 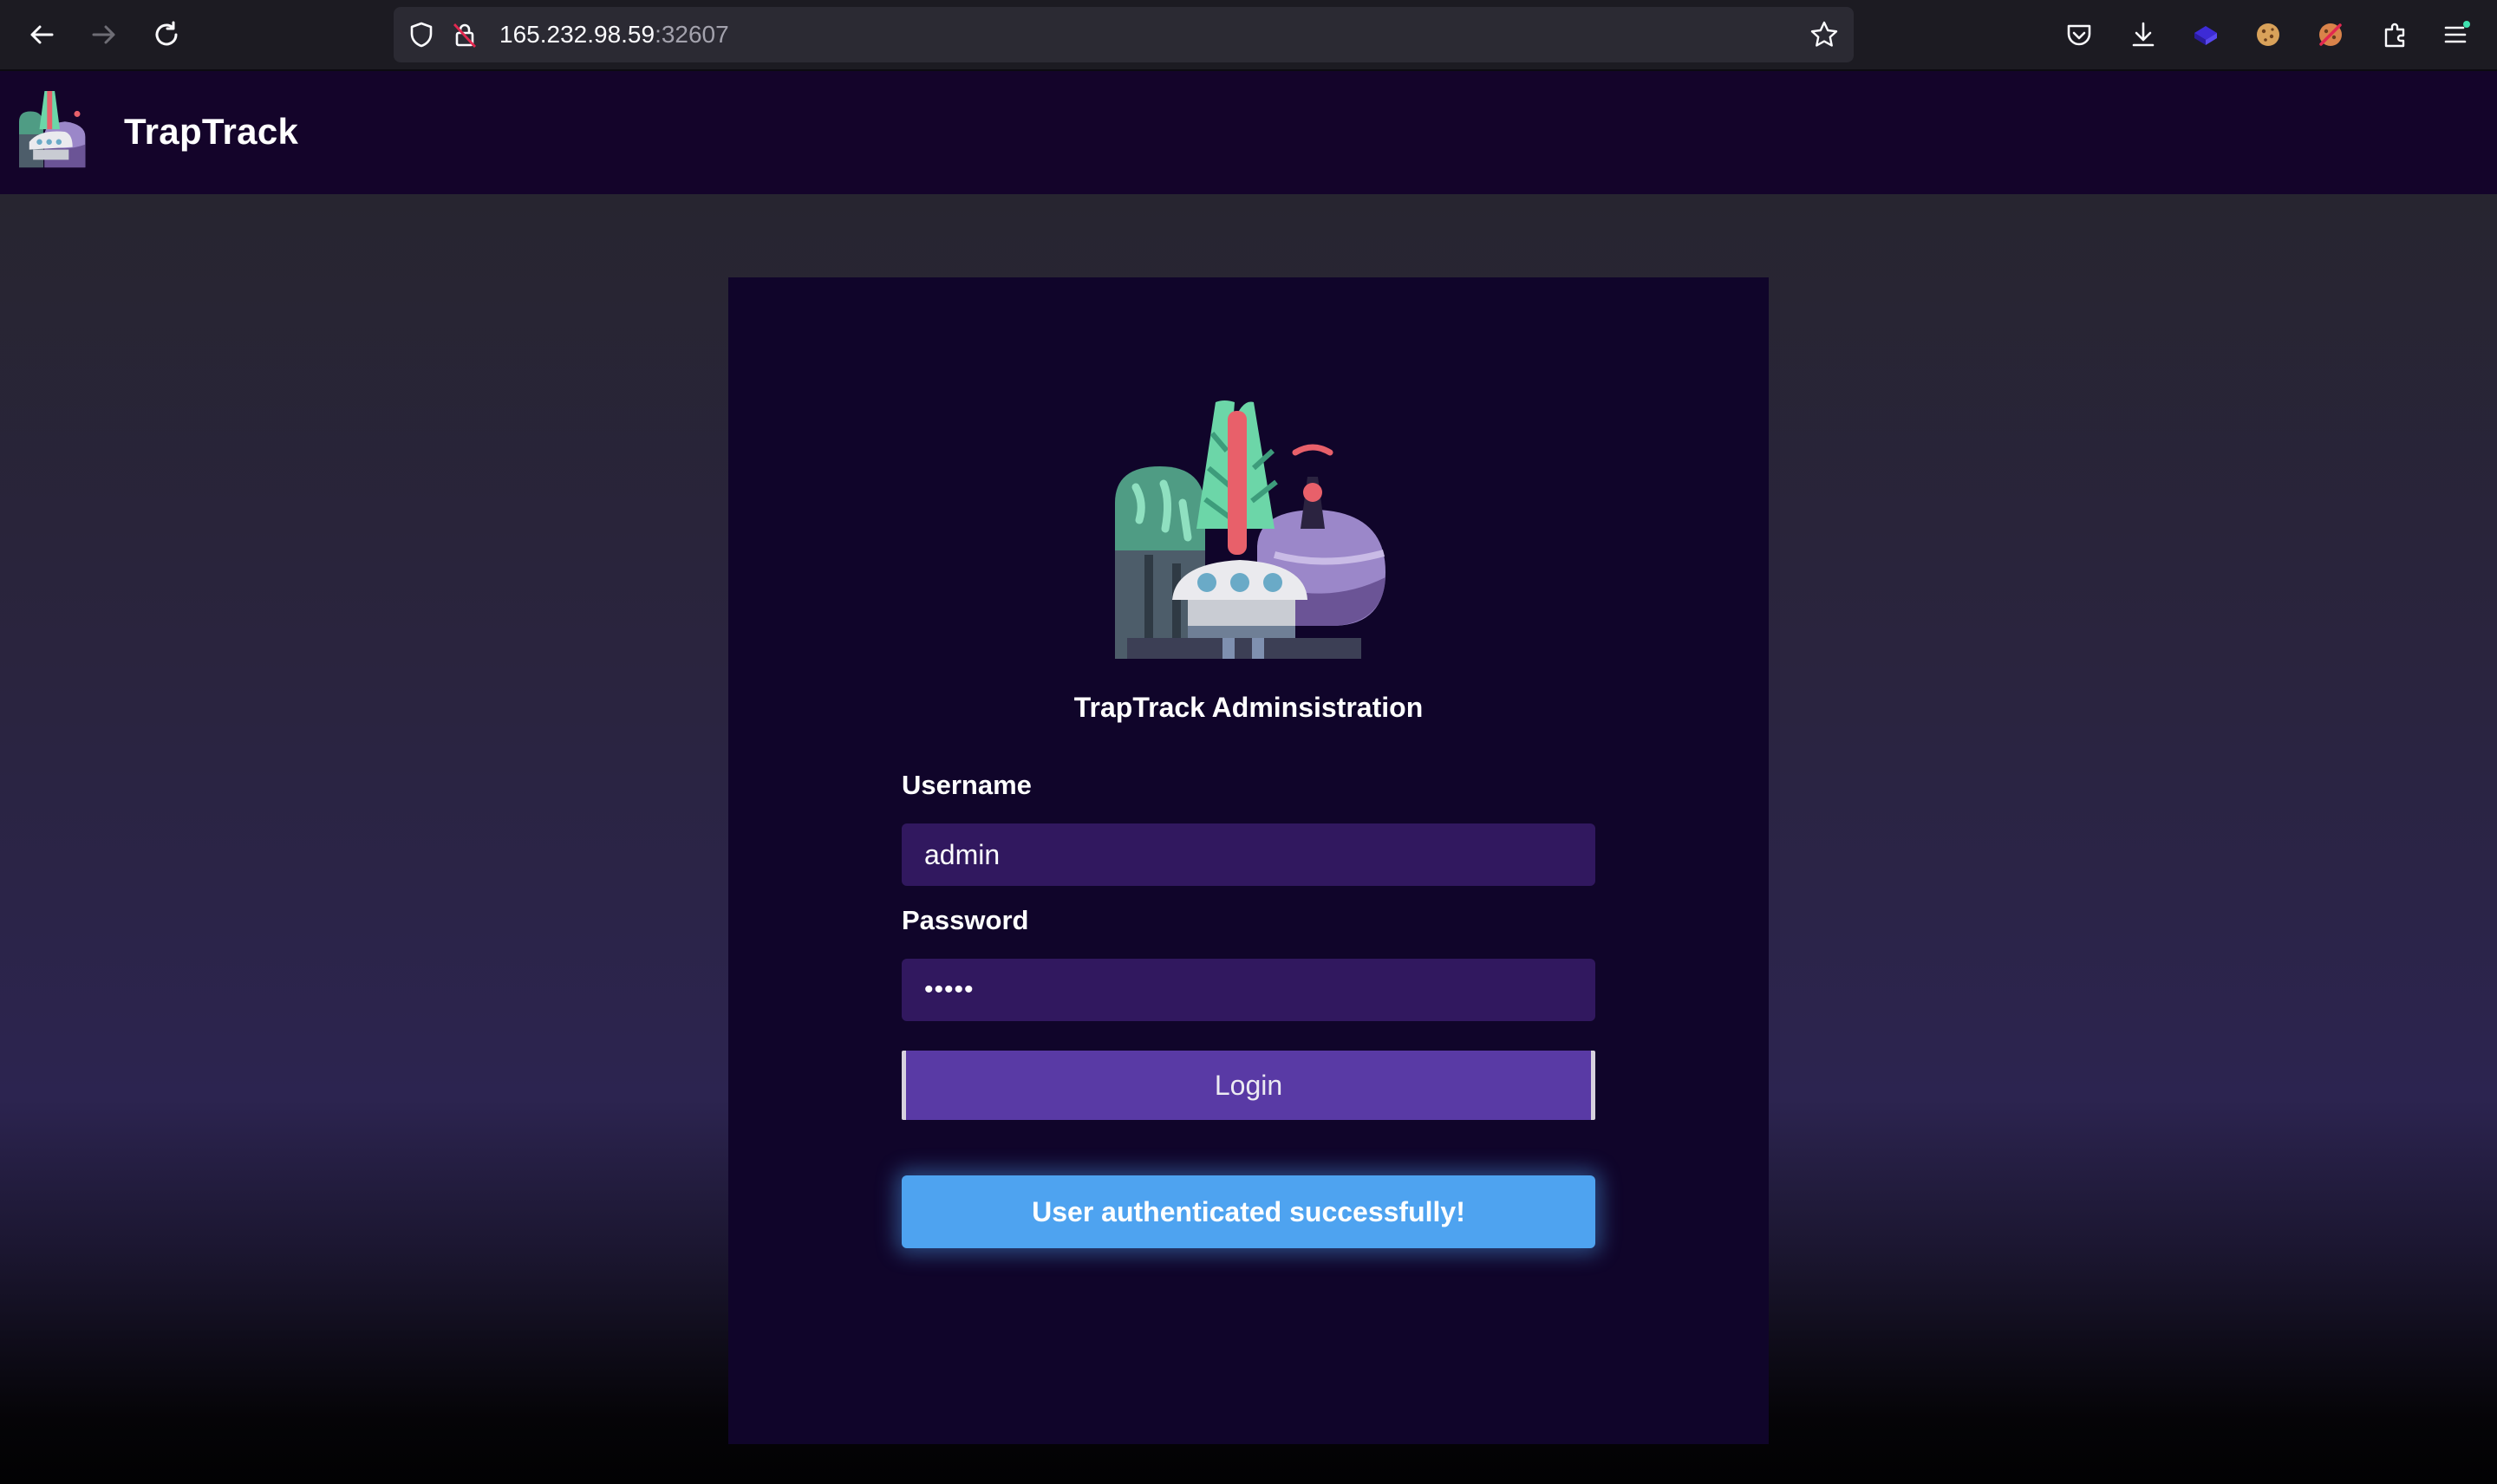 What do you see at coordinates (577, 34) in the screenshot?
I see `url-host: 165.232.98.59` at bounding box center [577, 34].